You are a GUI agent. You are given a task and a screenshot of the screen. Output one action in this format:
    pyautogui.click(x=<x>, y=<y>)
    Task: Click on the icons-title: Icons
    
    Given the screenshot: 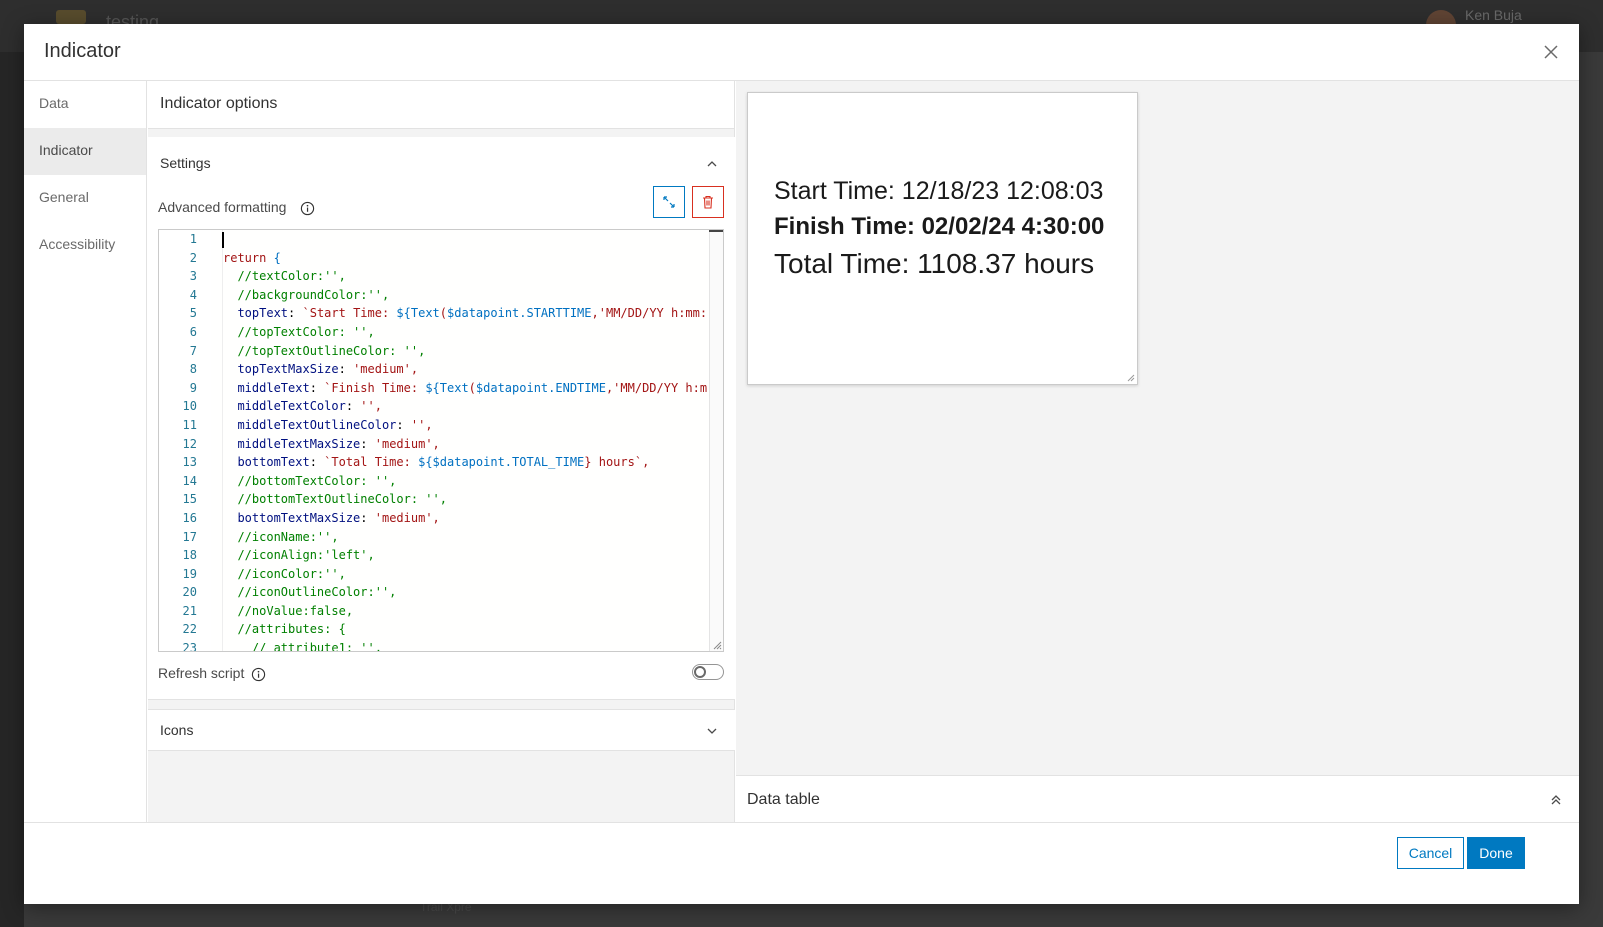 What is the action you would take?
    pyautogui.click(x=176, y=730)
    